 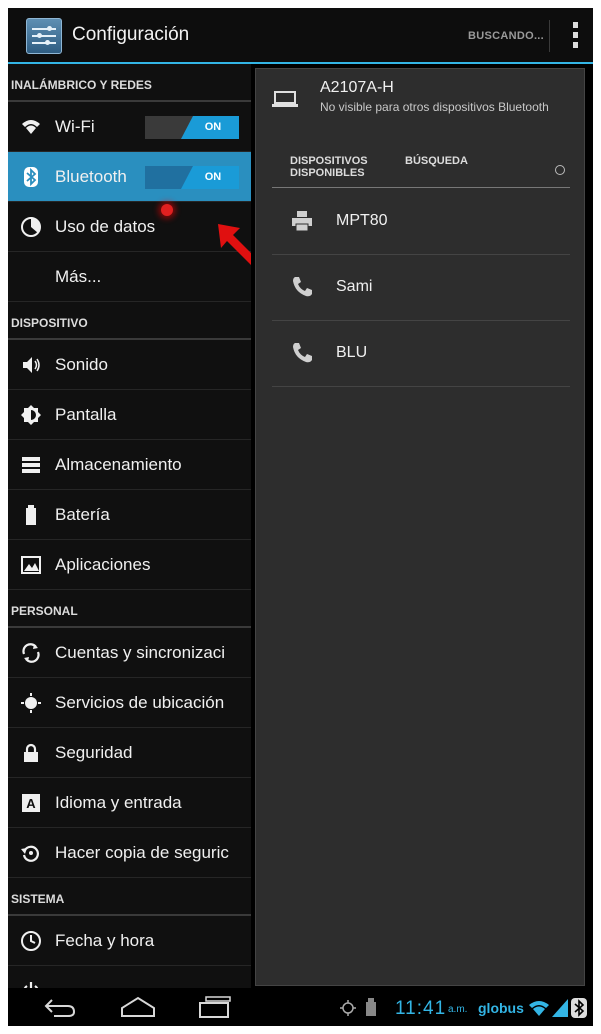 I want to click on home-icon, so click(x=138, y=1007).